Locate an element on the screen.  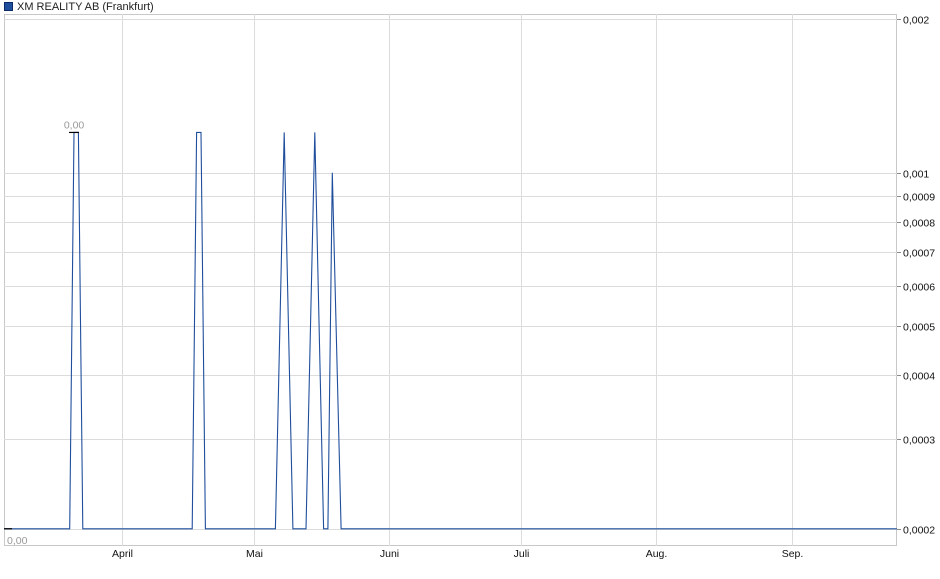
y-tick-label: 0,0009 is located at coordinates (919, 198).